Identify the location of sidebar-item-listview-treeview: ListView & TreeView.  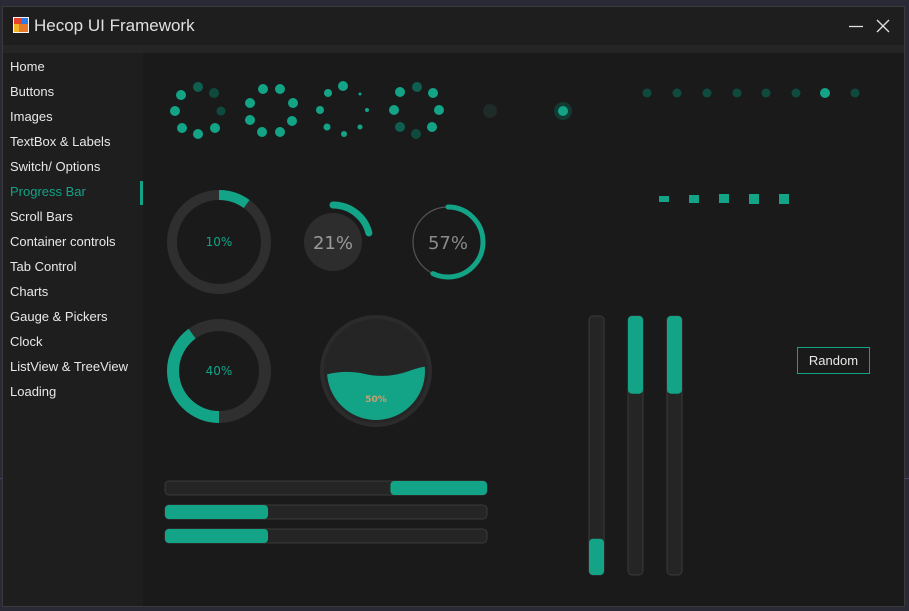
(73, 368).